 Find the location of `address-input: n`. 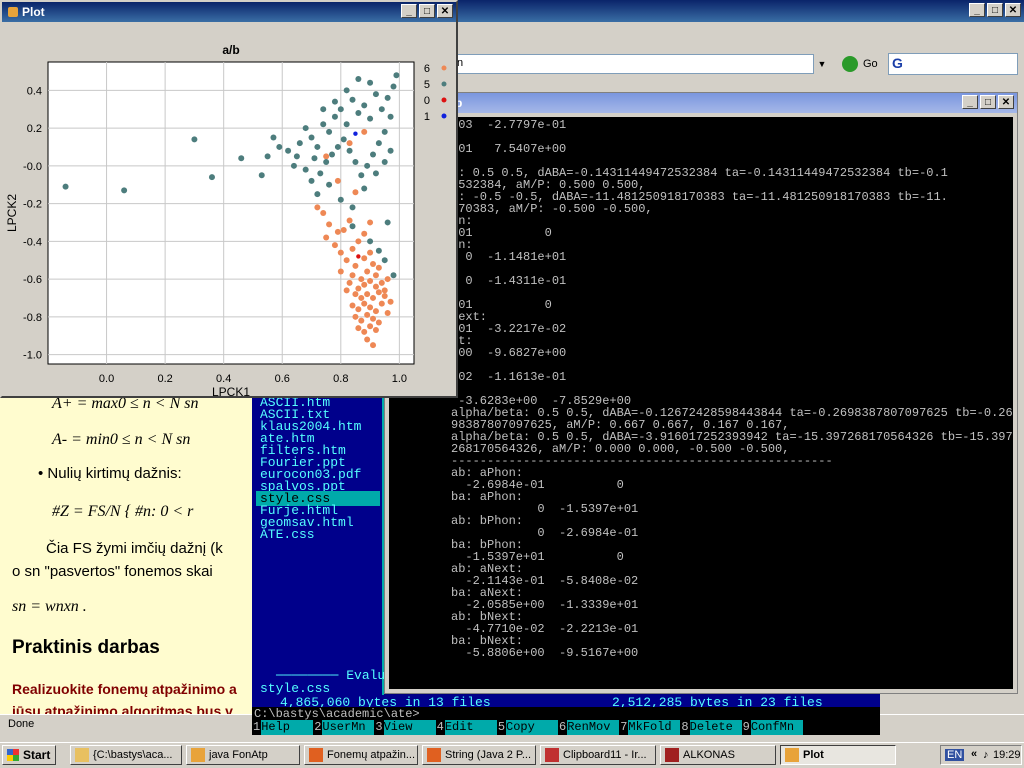

address-input: n is located at coordinates (641, 64).